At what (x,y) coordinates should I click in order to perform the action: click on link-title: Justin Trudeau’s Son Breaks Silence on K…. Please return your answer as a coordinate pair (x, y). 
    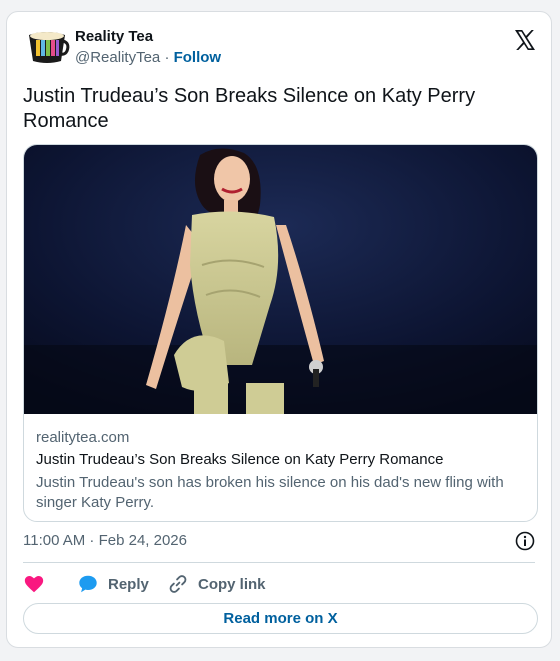
    Looking at the image, I should click on (239, 459).